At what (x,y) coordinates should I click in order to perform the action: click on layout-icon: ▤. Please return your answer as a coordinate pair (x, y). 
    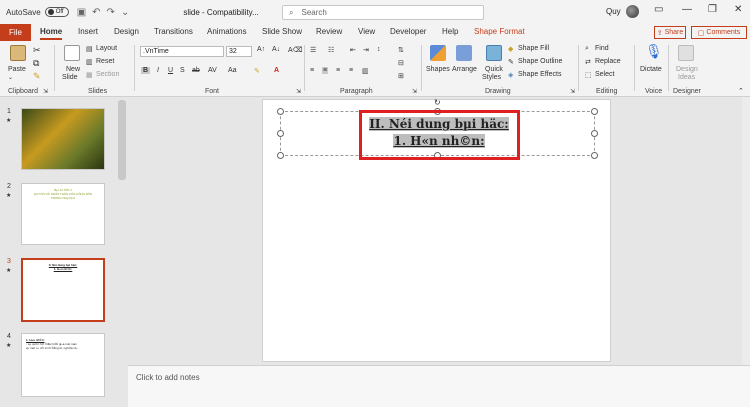
    Looking at the image, I should click on (89, 49).